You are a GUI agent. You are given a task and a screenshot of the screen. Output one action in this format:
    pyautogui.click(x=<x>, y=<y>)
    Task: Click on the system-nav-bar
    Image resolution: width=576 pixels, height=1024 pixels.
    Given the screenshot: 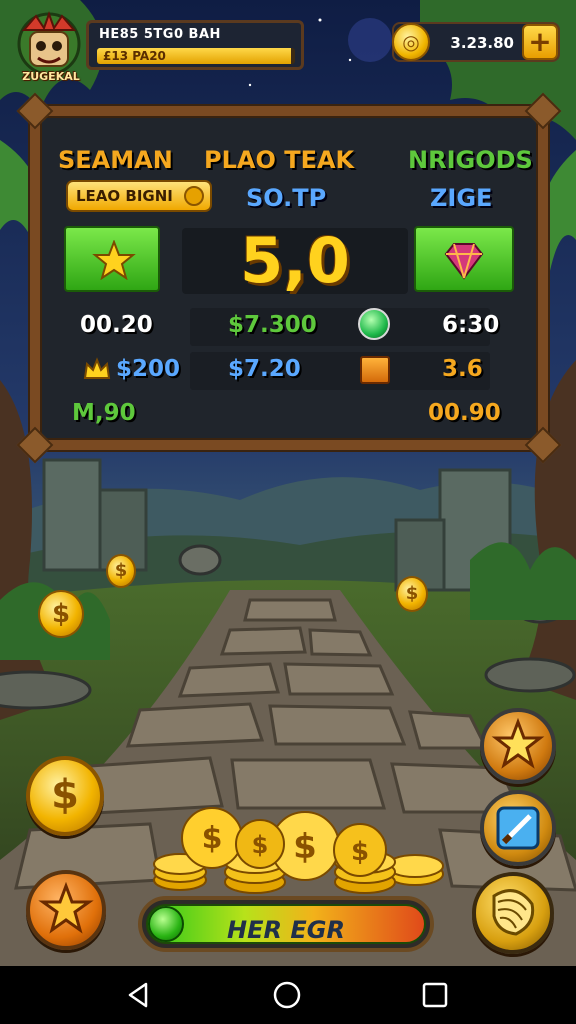 What is the action you would take?
    pyautogui.click(x=288, y=995)
    